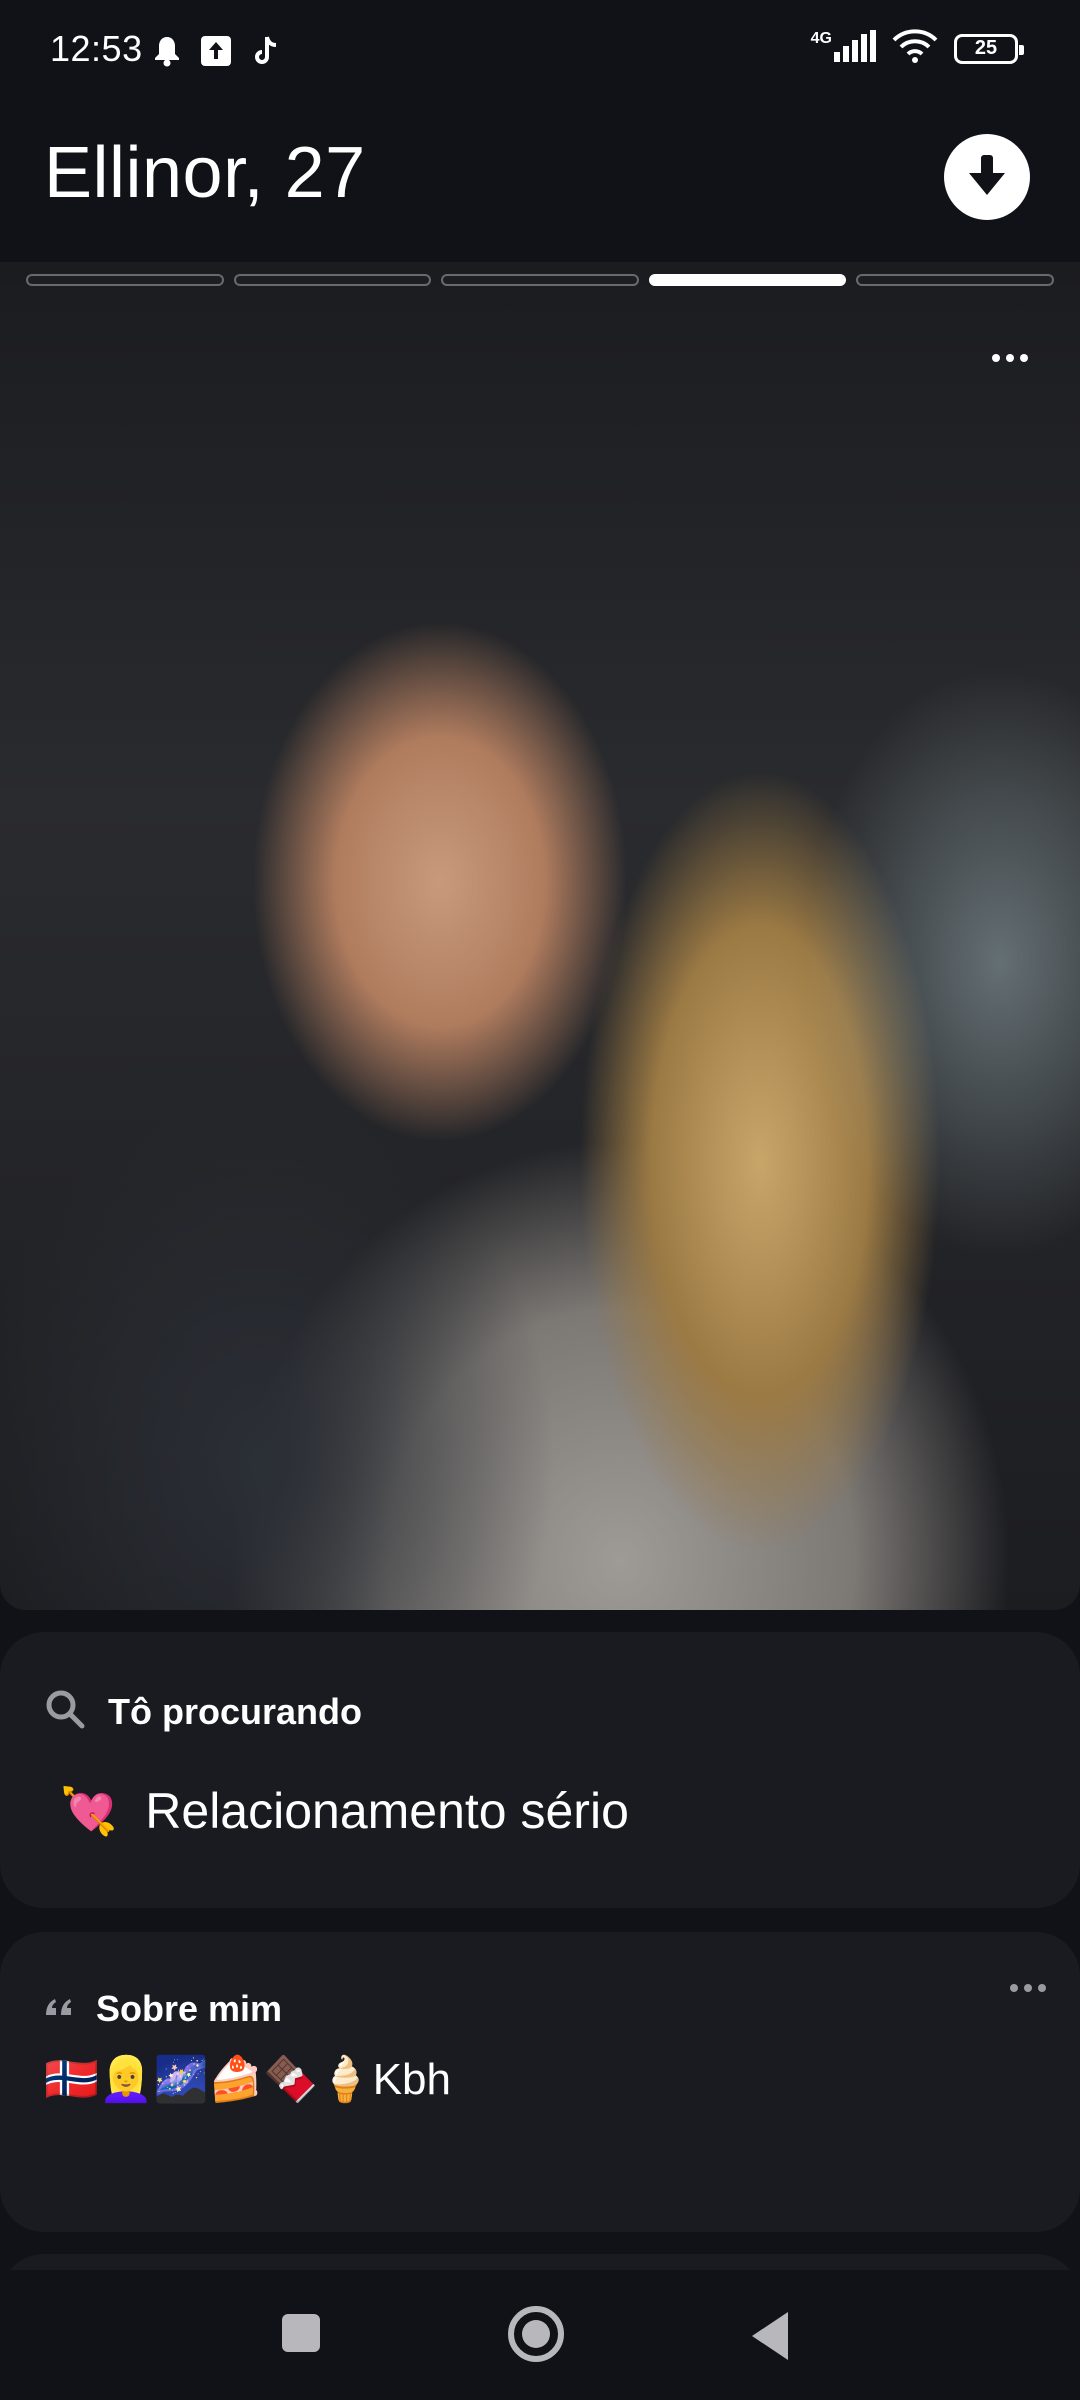 This screenshot has width=1080, height=2400. I want to click on download-button, so click(987, 177).